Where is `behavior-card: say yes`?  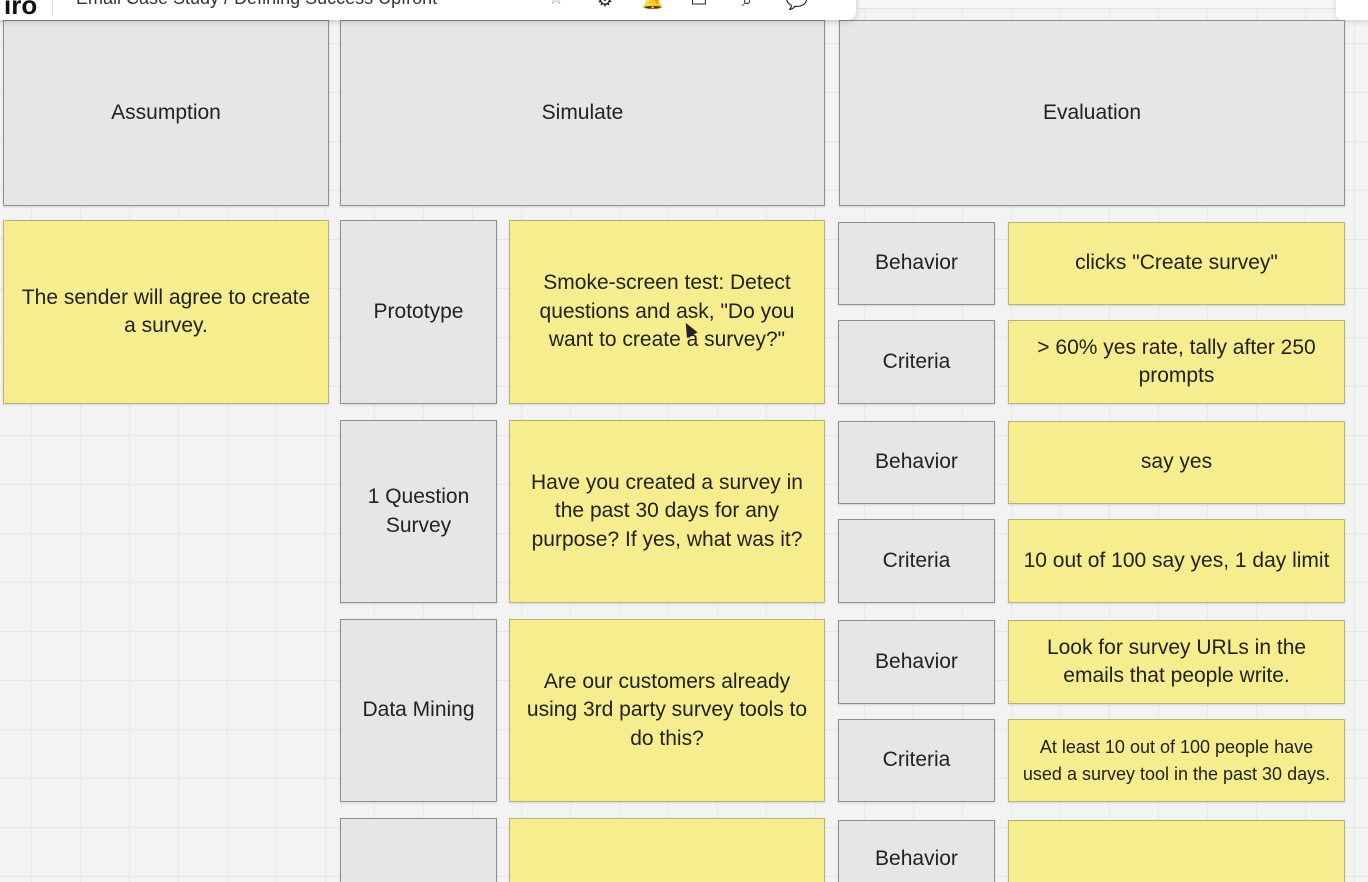
behavior-card: say yes is located at coordinates (1176, 462).